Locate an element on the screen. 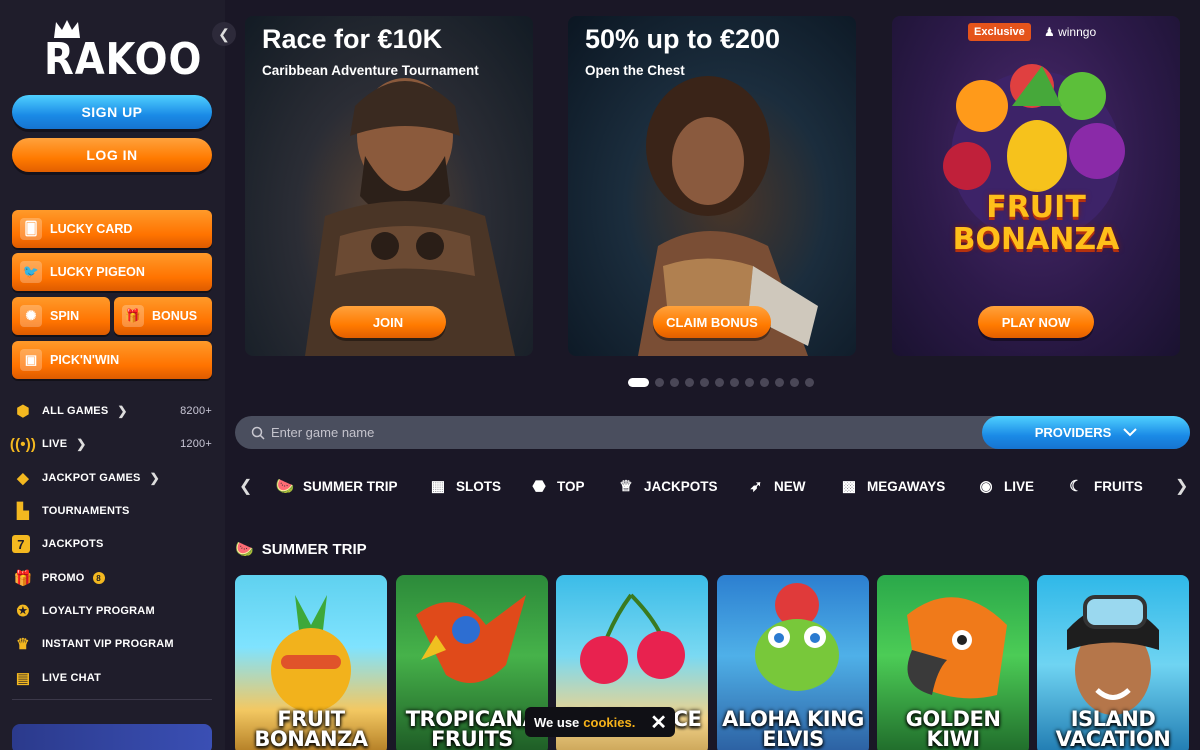  carousel-dots is located at coordinates (721, 382).